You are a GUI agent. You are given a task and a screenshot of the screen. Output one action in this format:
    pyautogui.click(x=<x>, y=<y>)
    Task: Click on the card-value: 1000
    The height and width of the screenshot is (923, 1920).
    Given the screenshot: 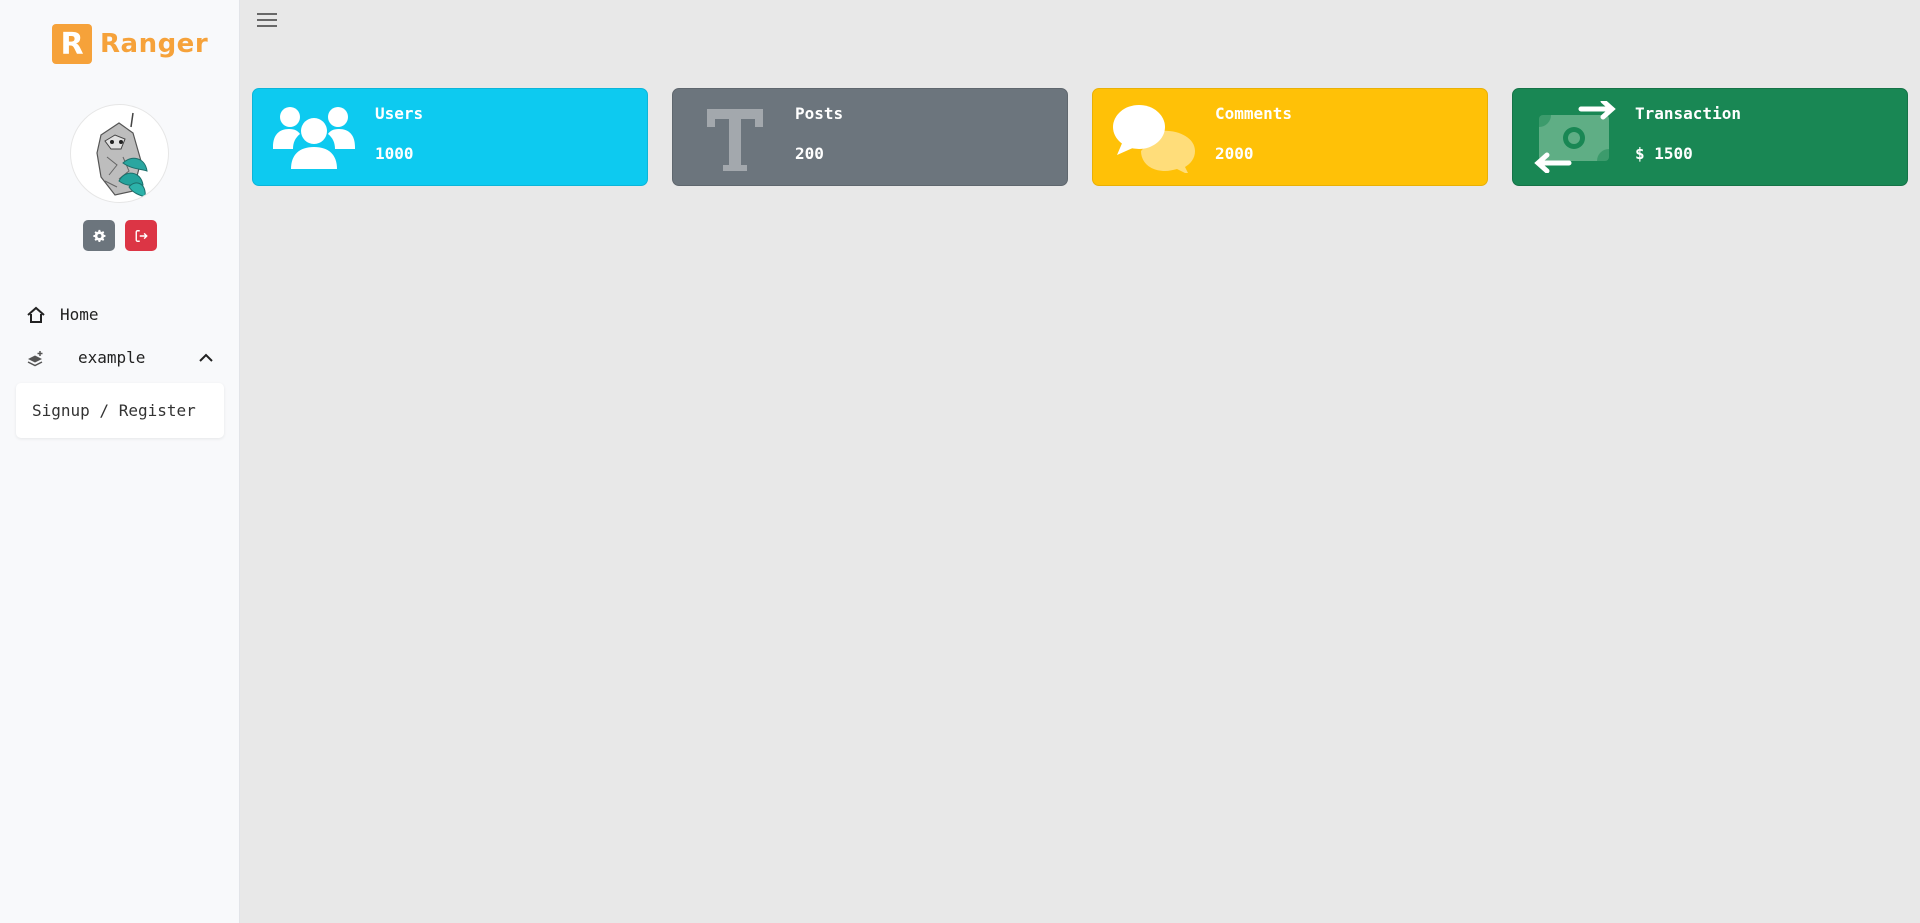 What is the action you would take?
    pyautogui.click(x=394, y=153)
    